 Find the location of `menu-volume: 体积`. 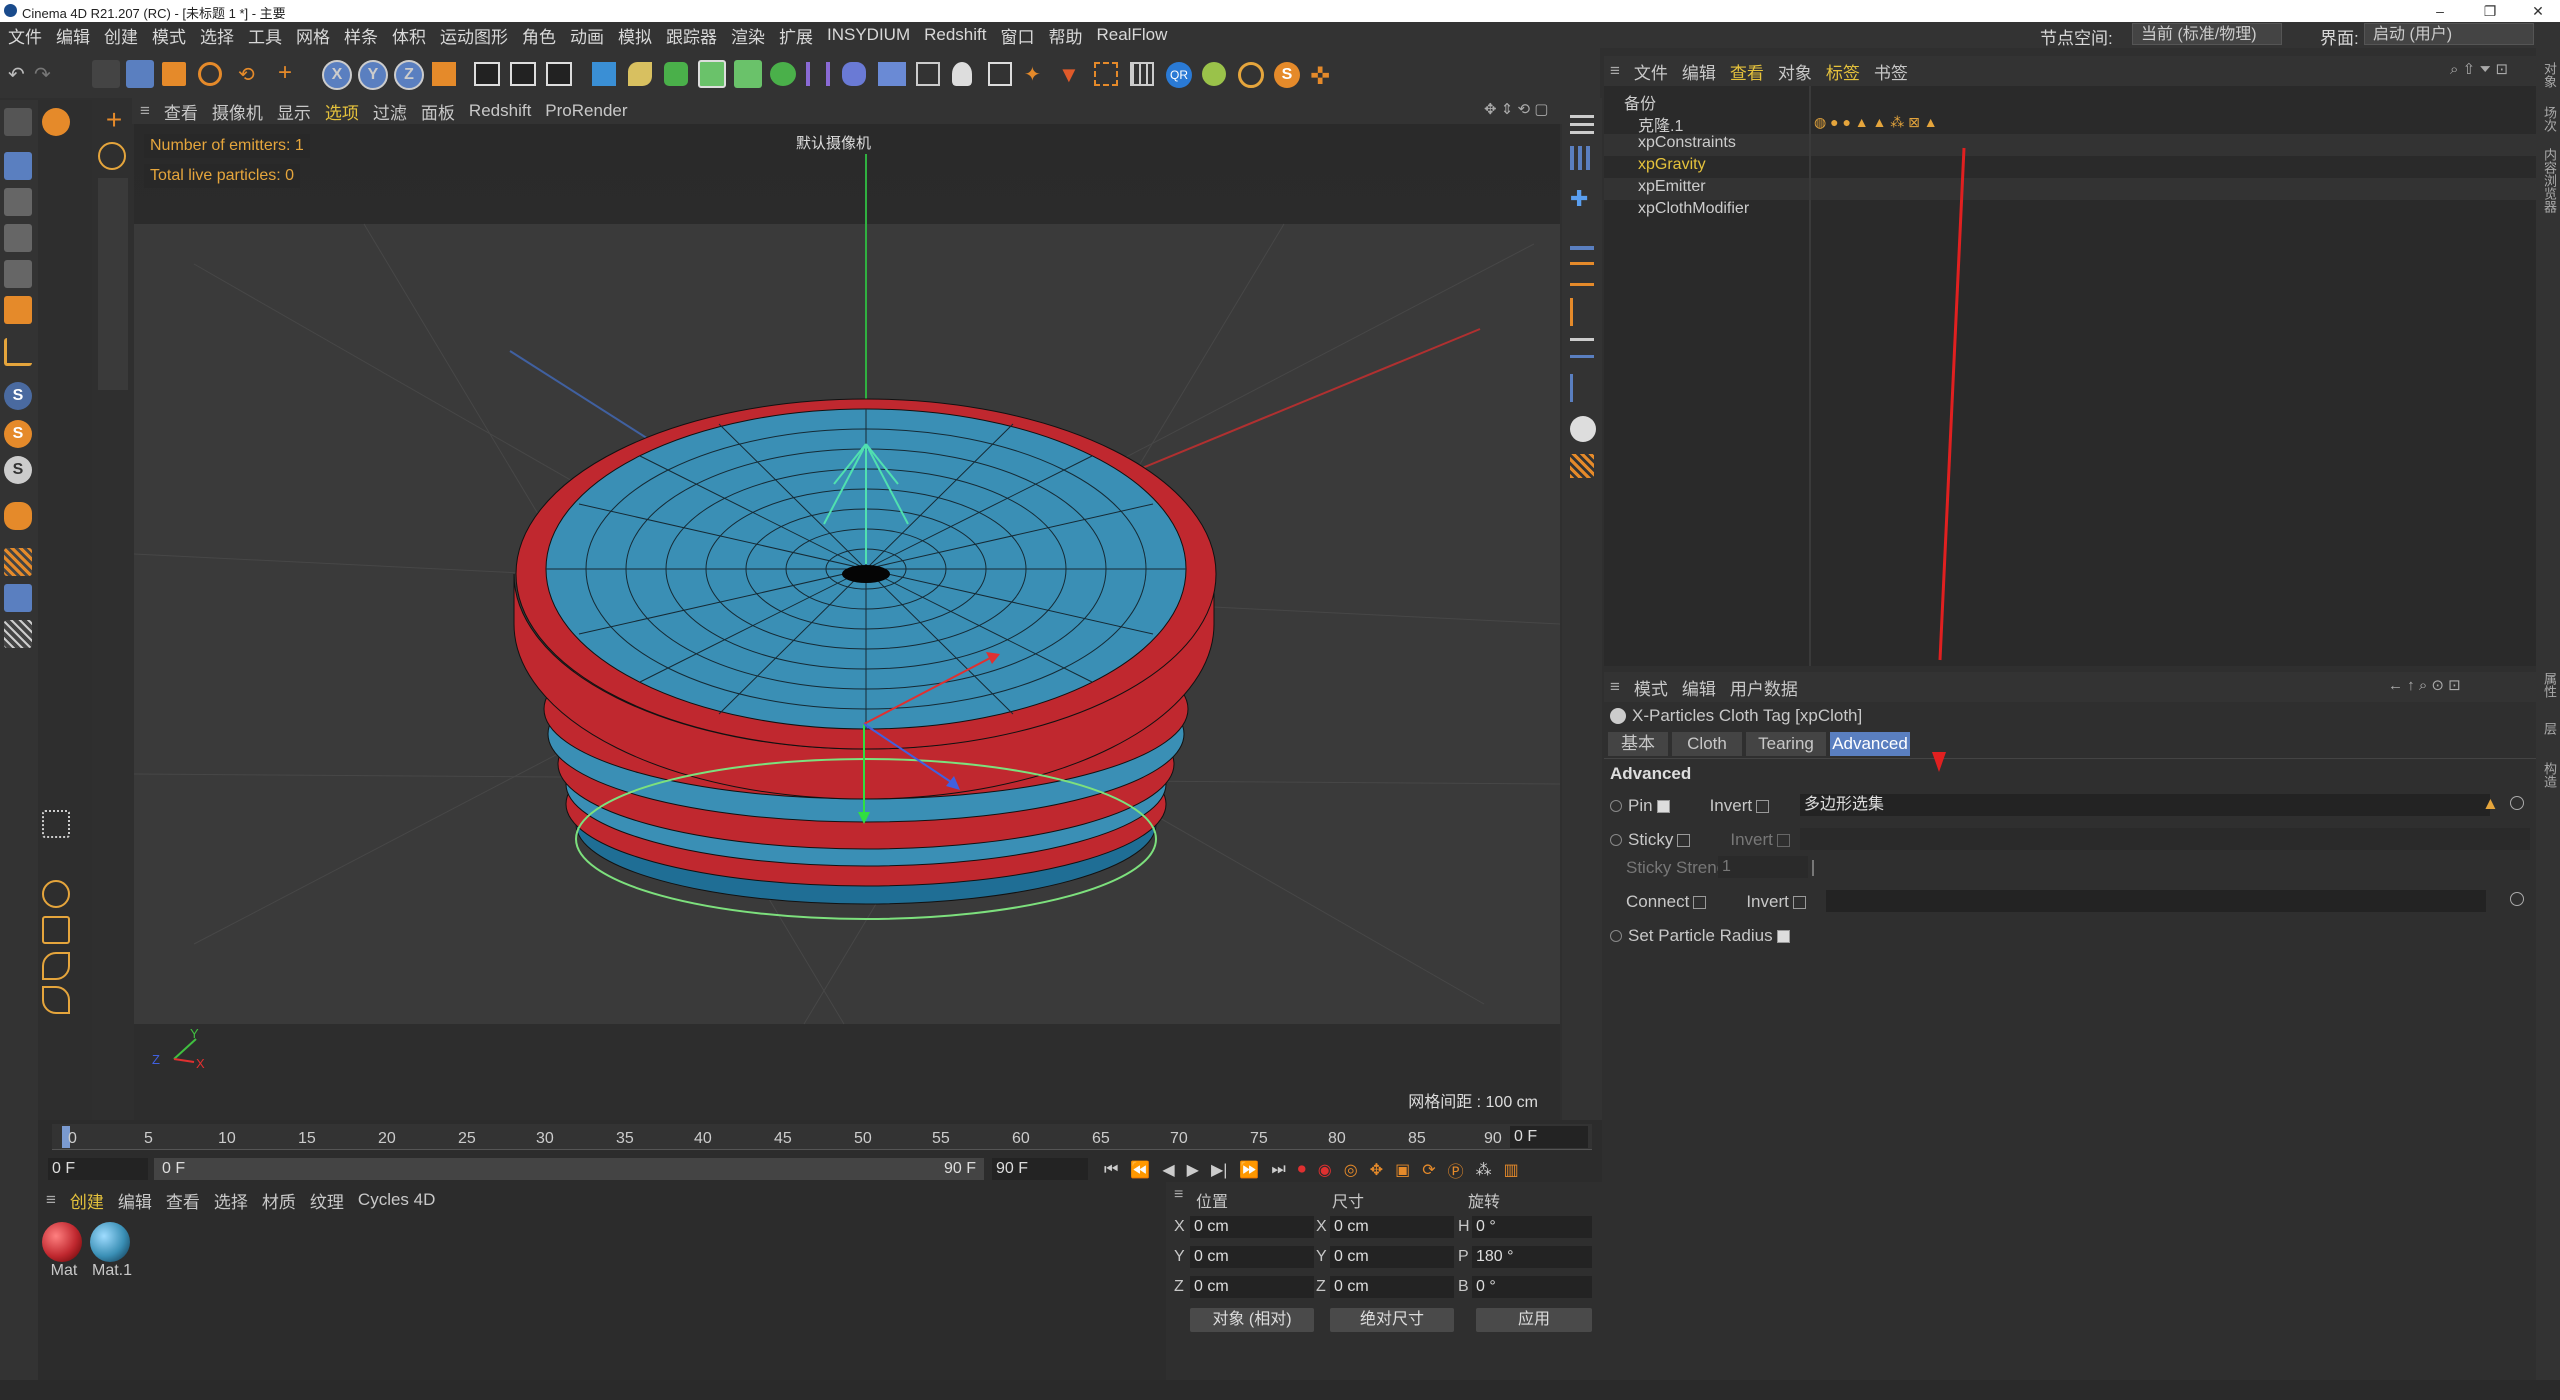

menu-volume: 体积 is located at coordinates (409, 35).